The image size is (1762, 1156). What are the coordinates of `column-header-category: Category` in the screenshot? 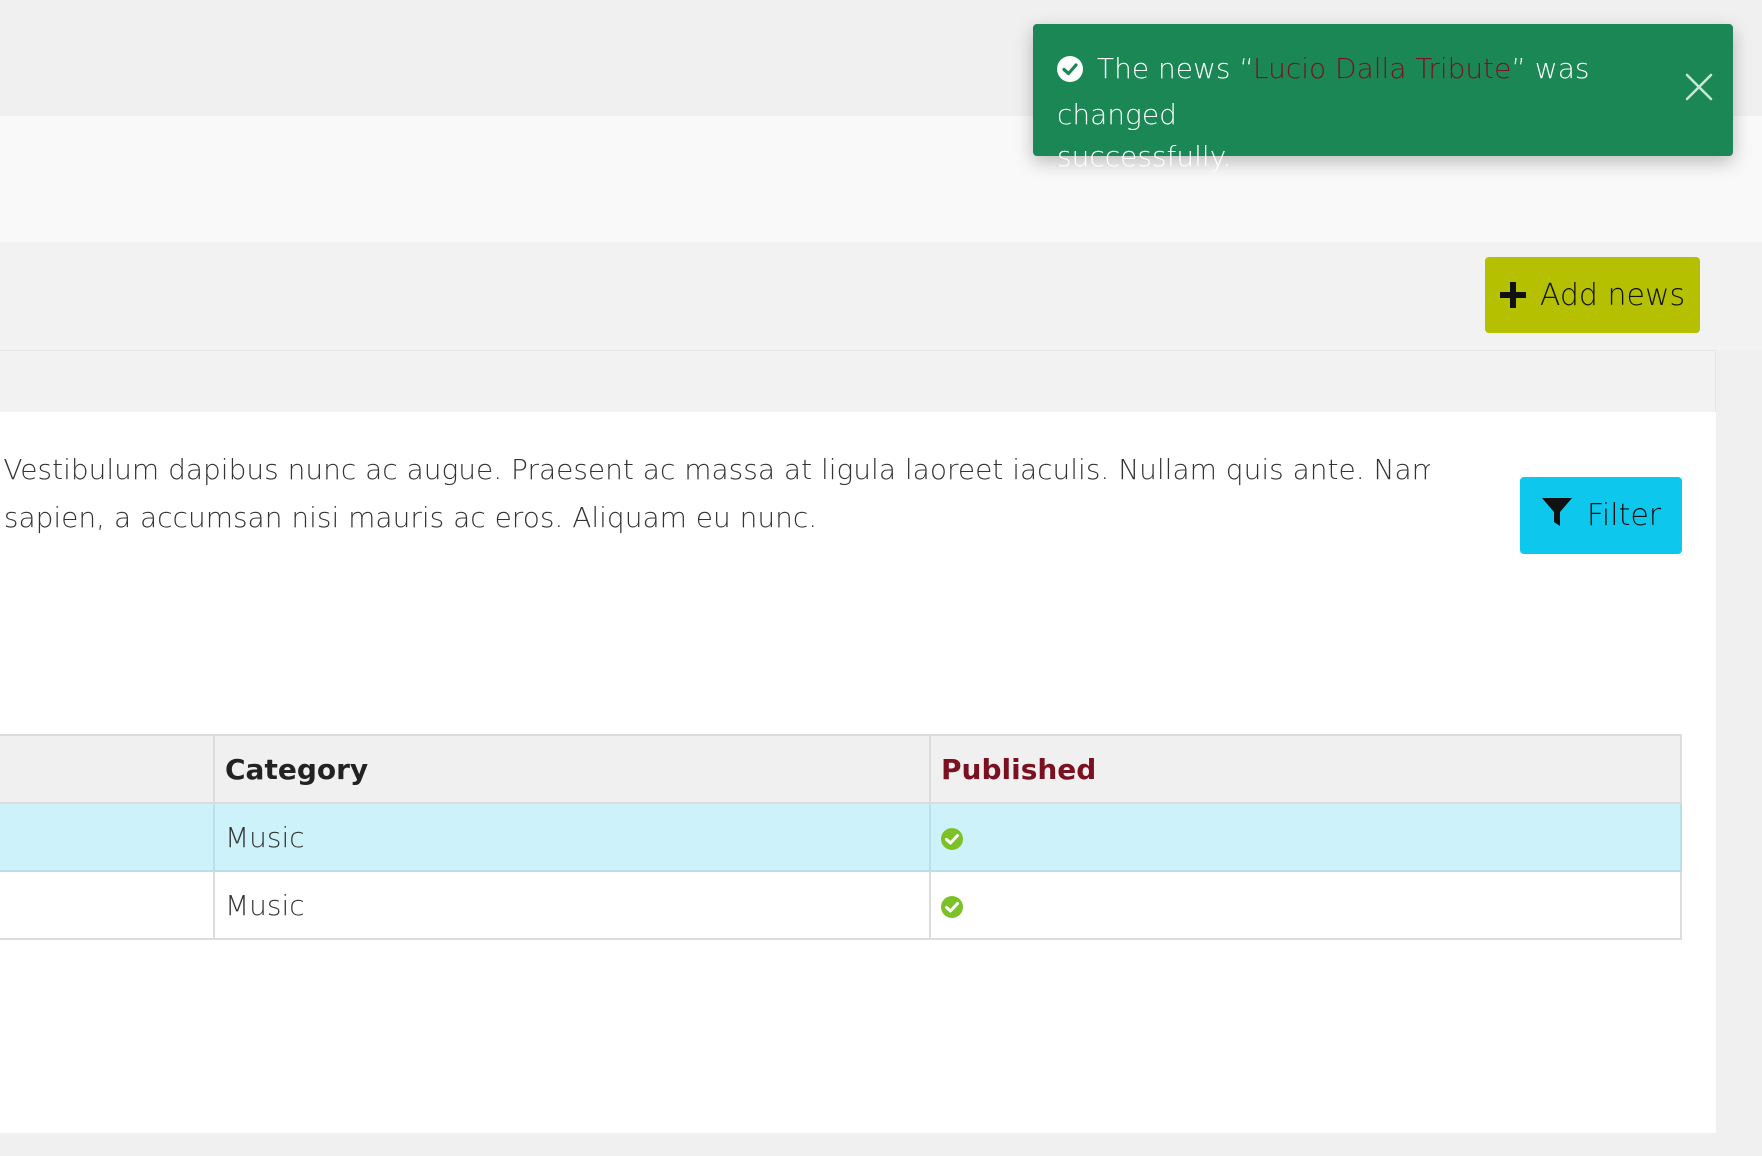 It's located at (572, 769).